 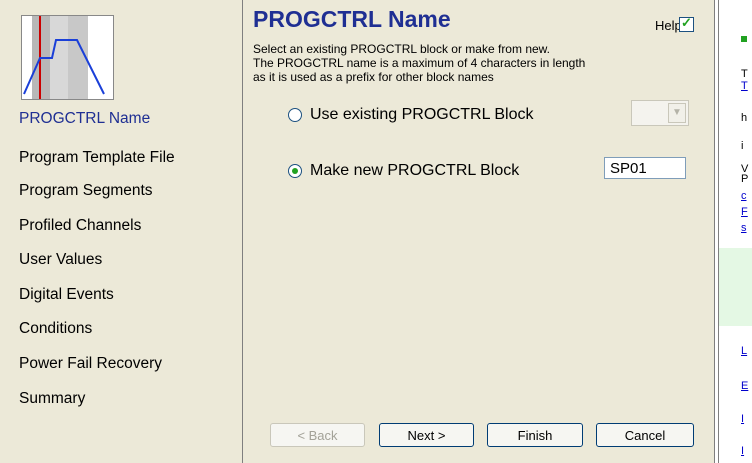 What do you see at coordinates (744, 74) in the screenshot?
I see `help-text: T` at bounding box center [744, 74].